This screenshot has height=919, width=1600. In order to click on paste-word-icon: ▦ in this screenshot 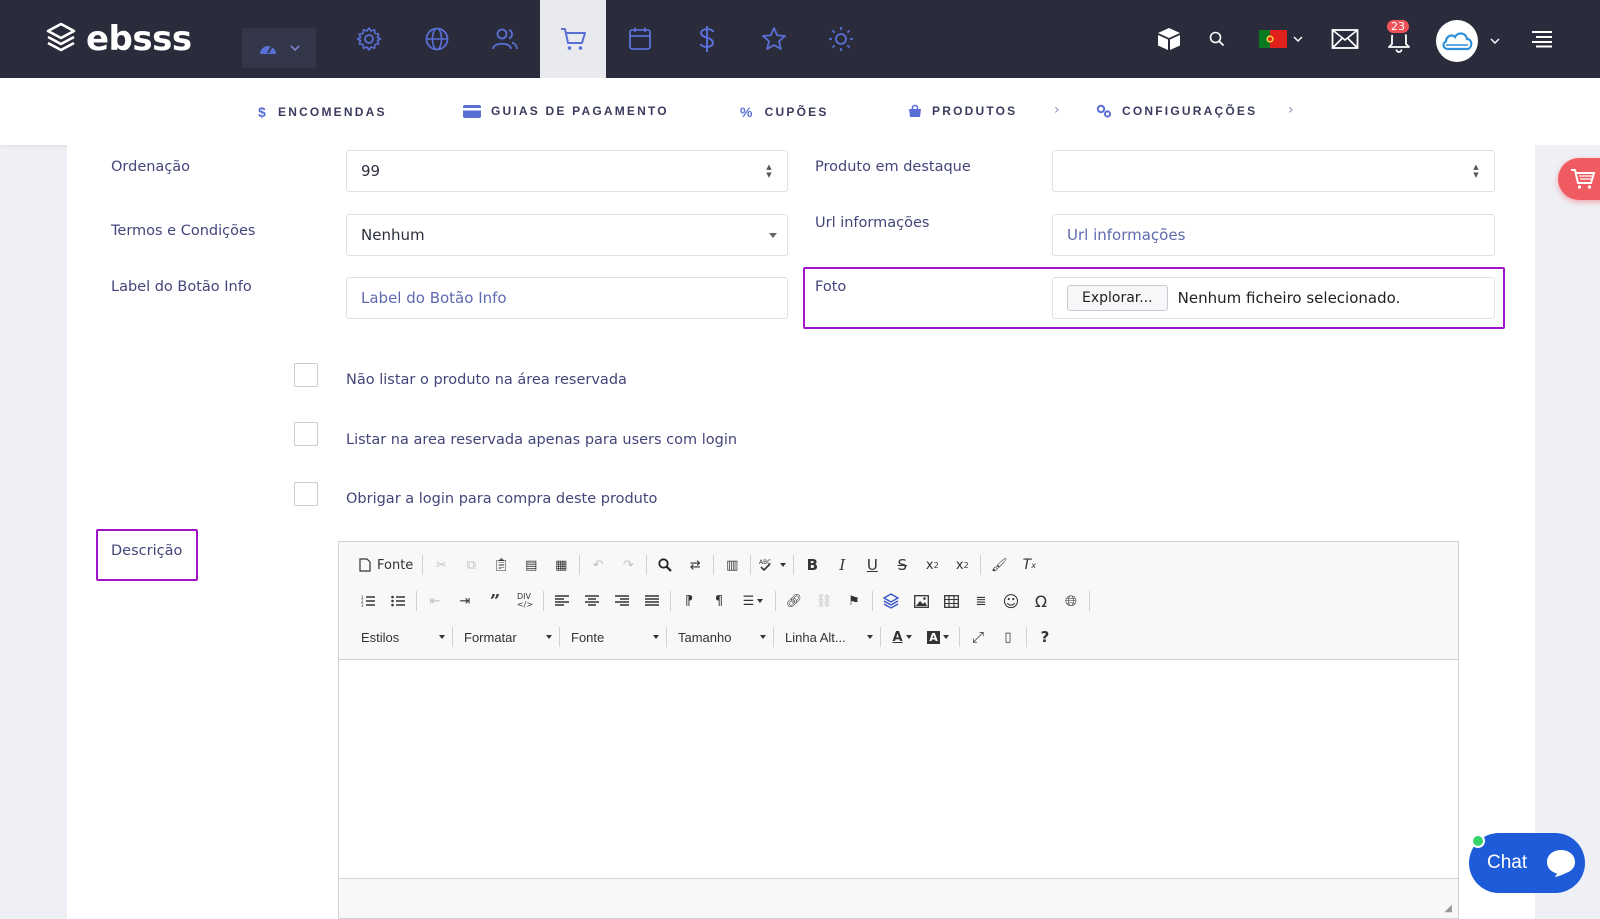, I will do `click(561, 565)`.